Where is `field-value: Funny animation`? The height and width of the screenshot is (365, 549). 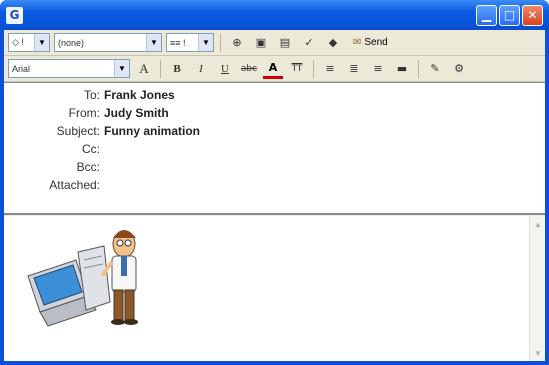 field-value: Funny animation is located at coordinates (152, 131).